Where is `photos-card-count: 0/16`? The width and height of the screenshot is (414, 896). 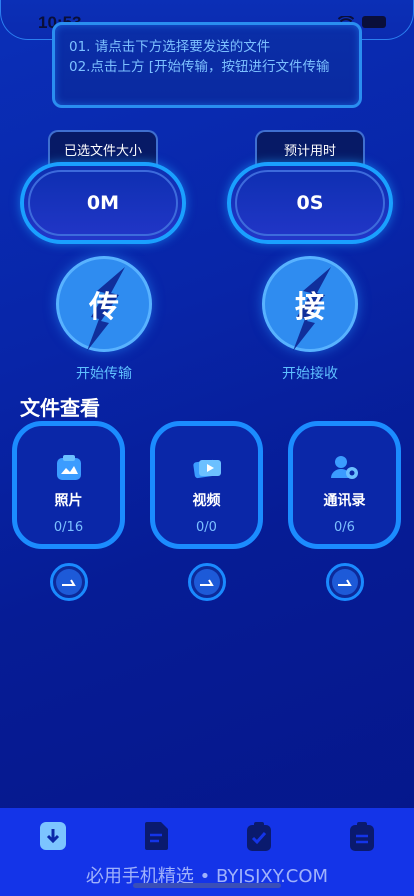 photos-card-count: 0/16 is located at coordinates (68, 527).